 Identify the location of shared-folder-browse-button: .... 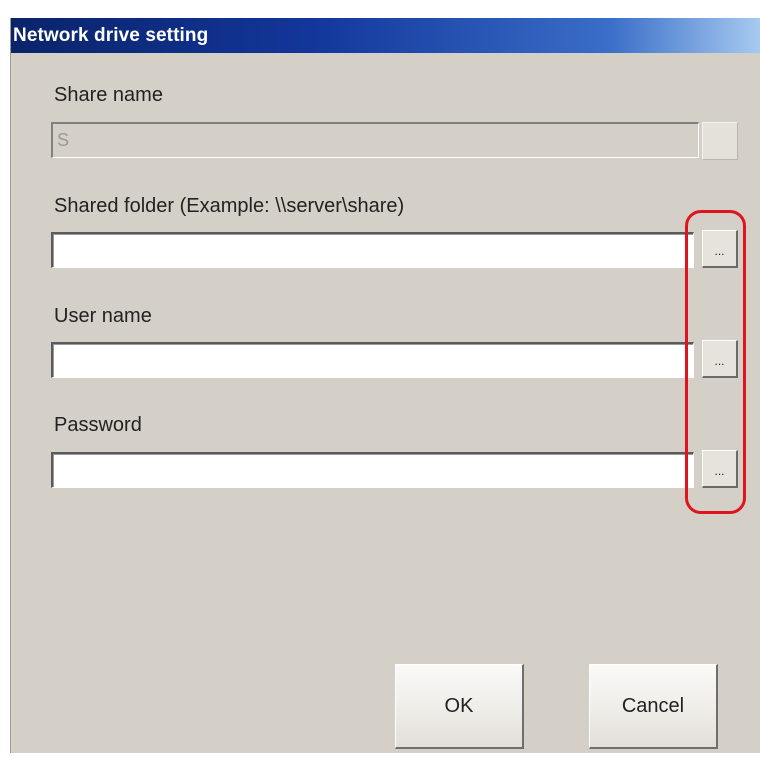
(720, 249).